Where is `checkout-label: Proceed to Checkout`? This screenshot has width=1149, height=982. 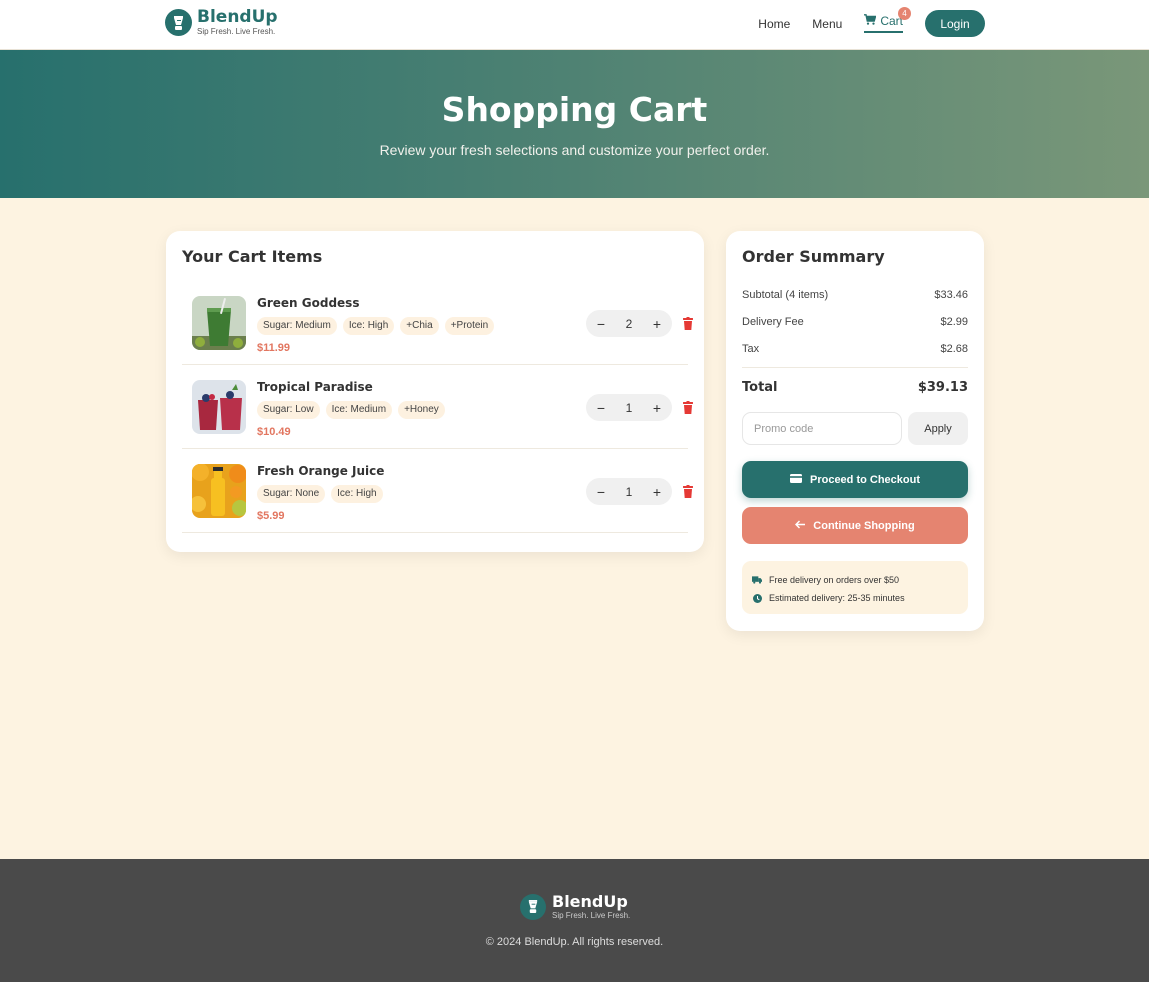
checkout-label: Proceed to Checkout is located at coordinates (865, 479).